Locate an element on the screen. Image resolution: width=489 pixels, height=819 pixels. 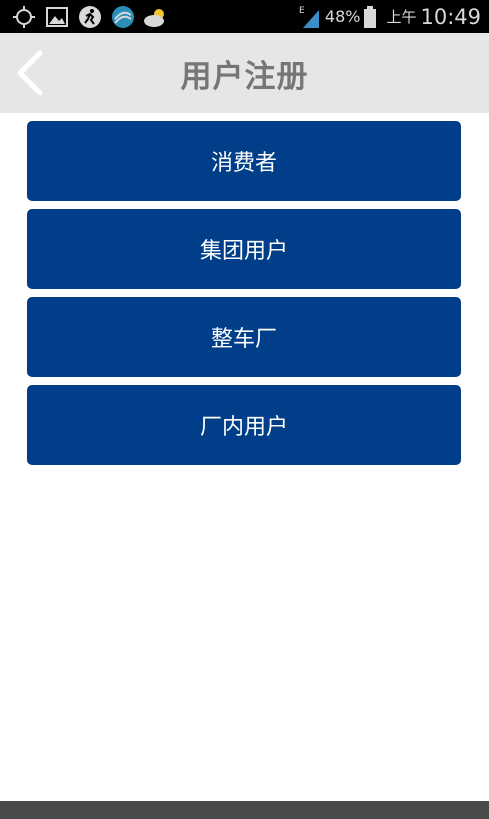
internal-user-button: 厂内用户 is located at coordinates (244, 425).